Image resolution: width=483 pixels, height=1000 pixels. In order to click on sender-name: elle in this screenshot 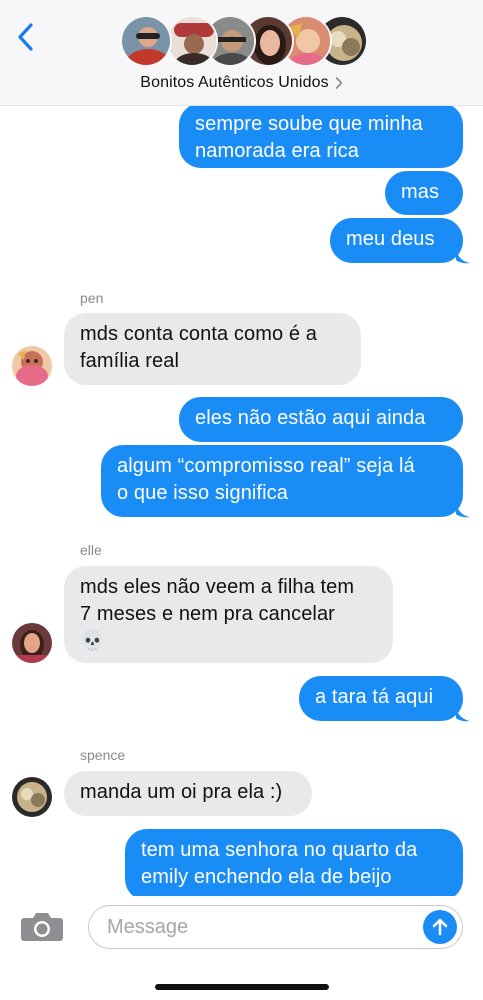, I will do `click(91, 550)`.